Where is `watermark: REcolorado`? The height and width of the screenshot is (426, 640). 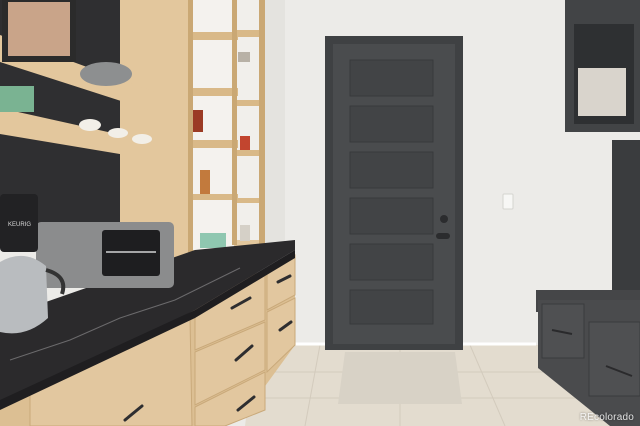 watermark: REcolorado is located at coordinates (606, 417).